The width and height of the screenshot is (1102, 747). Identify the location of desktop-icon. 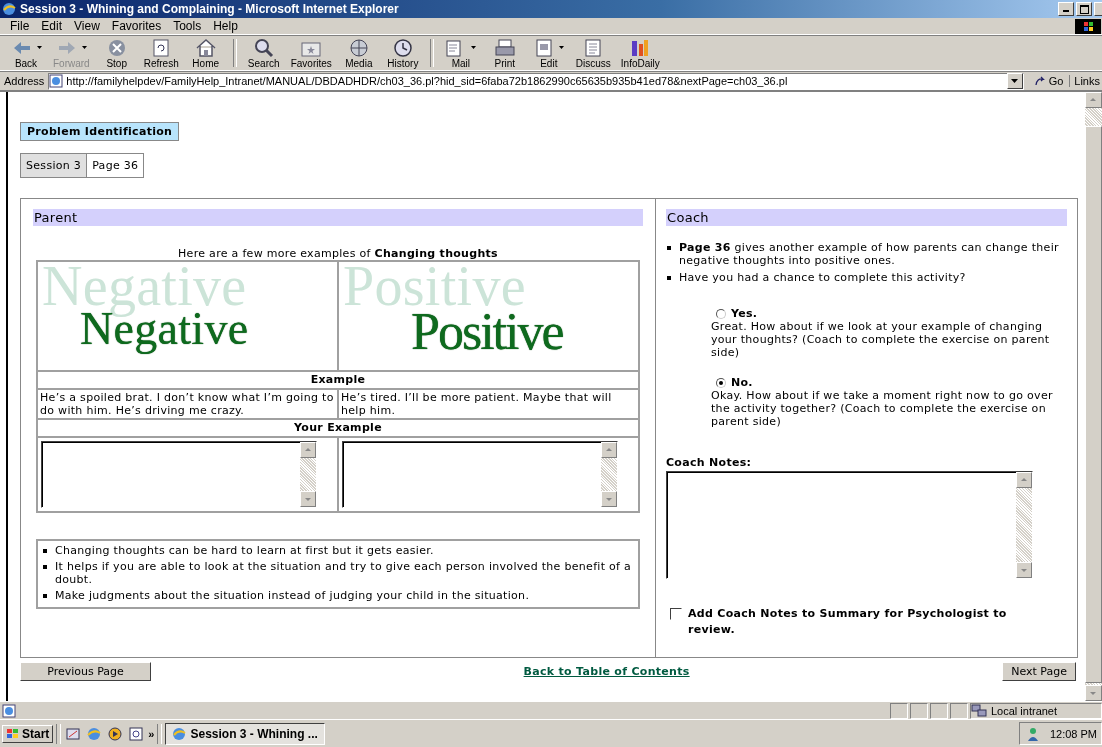
(73, 733).